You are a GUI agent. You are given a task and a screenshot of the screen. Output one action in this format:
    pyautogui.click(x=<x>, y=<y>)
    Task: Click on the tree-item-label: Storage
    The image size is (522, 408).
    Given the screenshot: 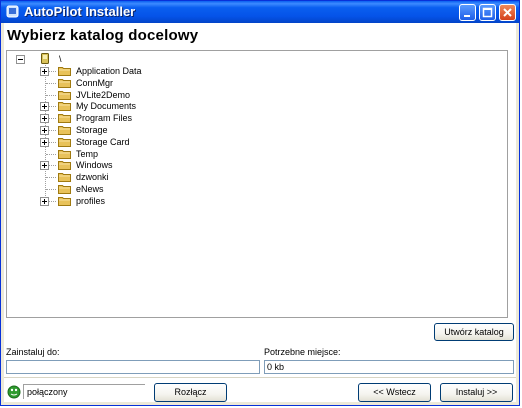 What is the action you would take?
    pyautogui.click(x=92, y=130)
    